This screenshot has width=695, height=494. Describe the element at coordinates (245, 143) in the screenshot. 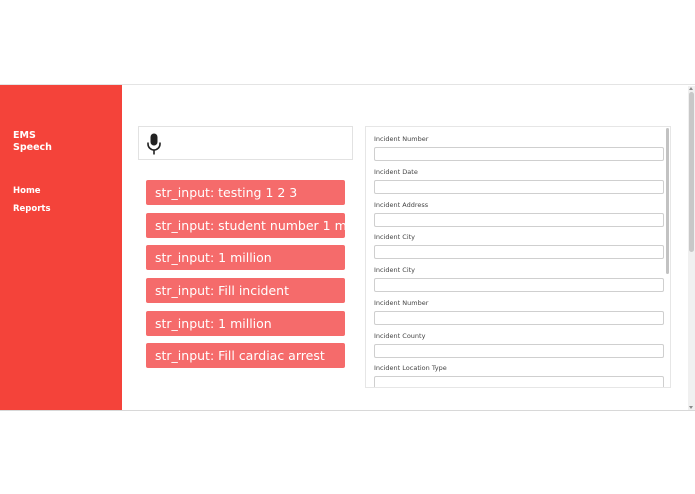

I see `speech-input-box` at that location.